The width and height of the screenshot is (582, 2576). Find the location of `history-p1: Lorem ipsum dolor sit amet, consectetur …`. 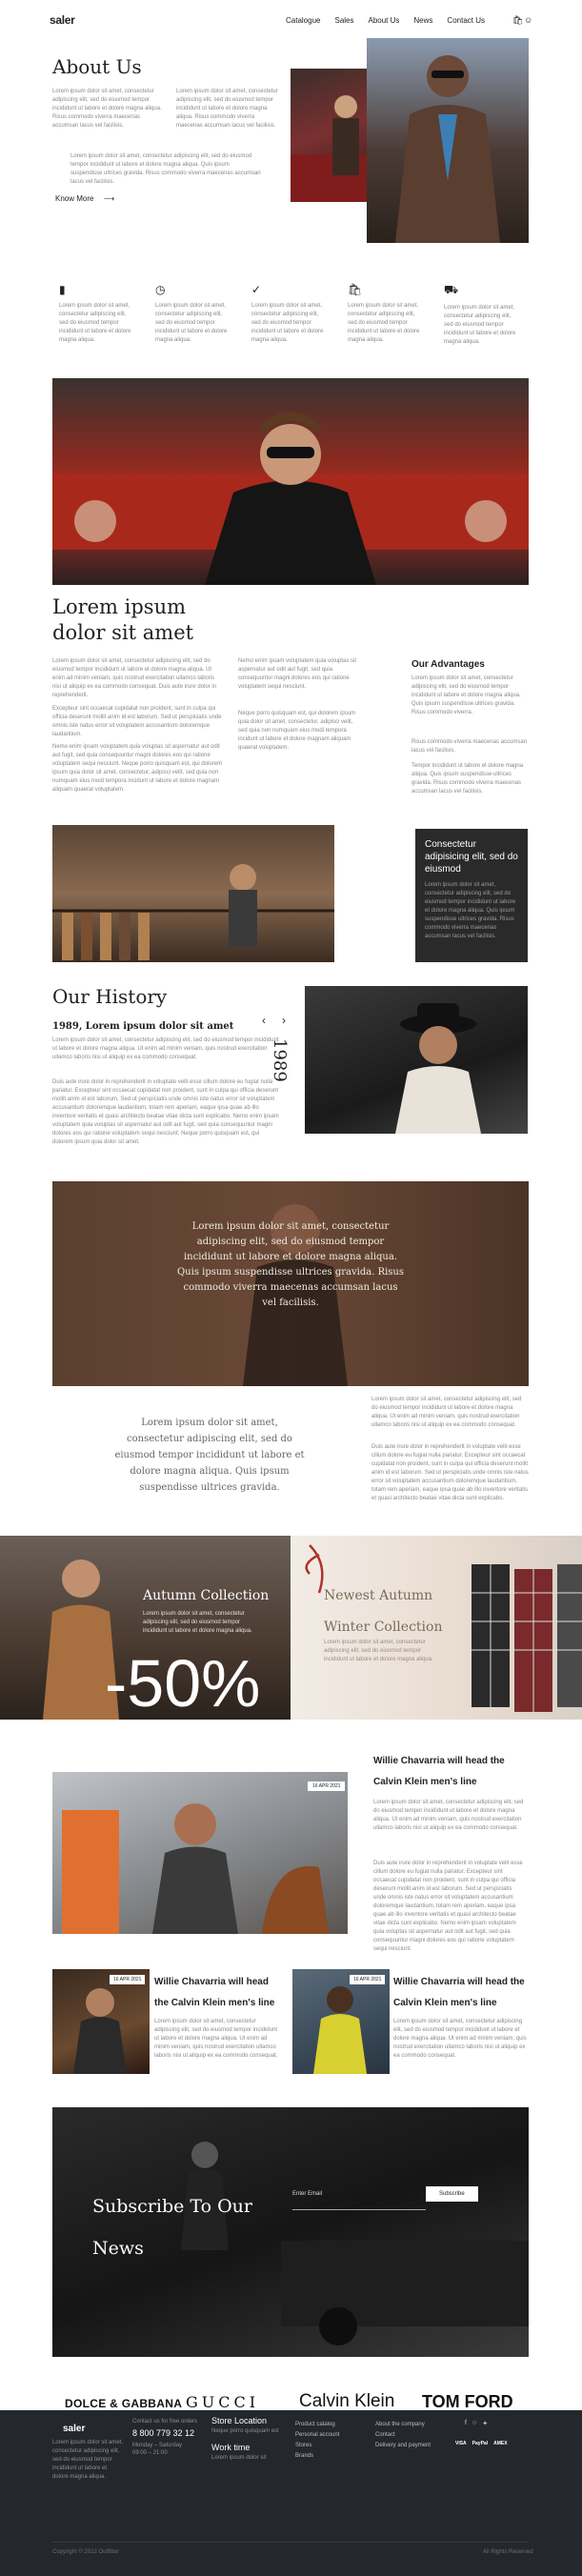

history-p1: Lorem ipsum dolor sit amet, consectetur … is located at coordinates (166, 1048).